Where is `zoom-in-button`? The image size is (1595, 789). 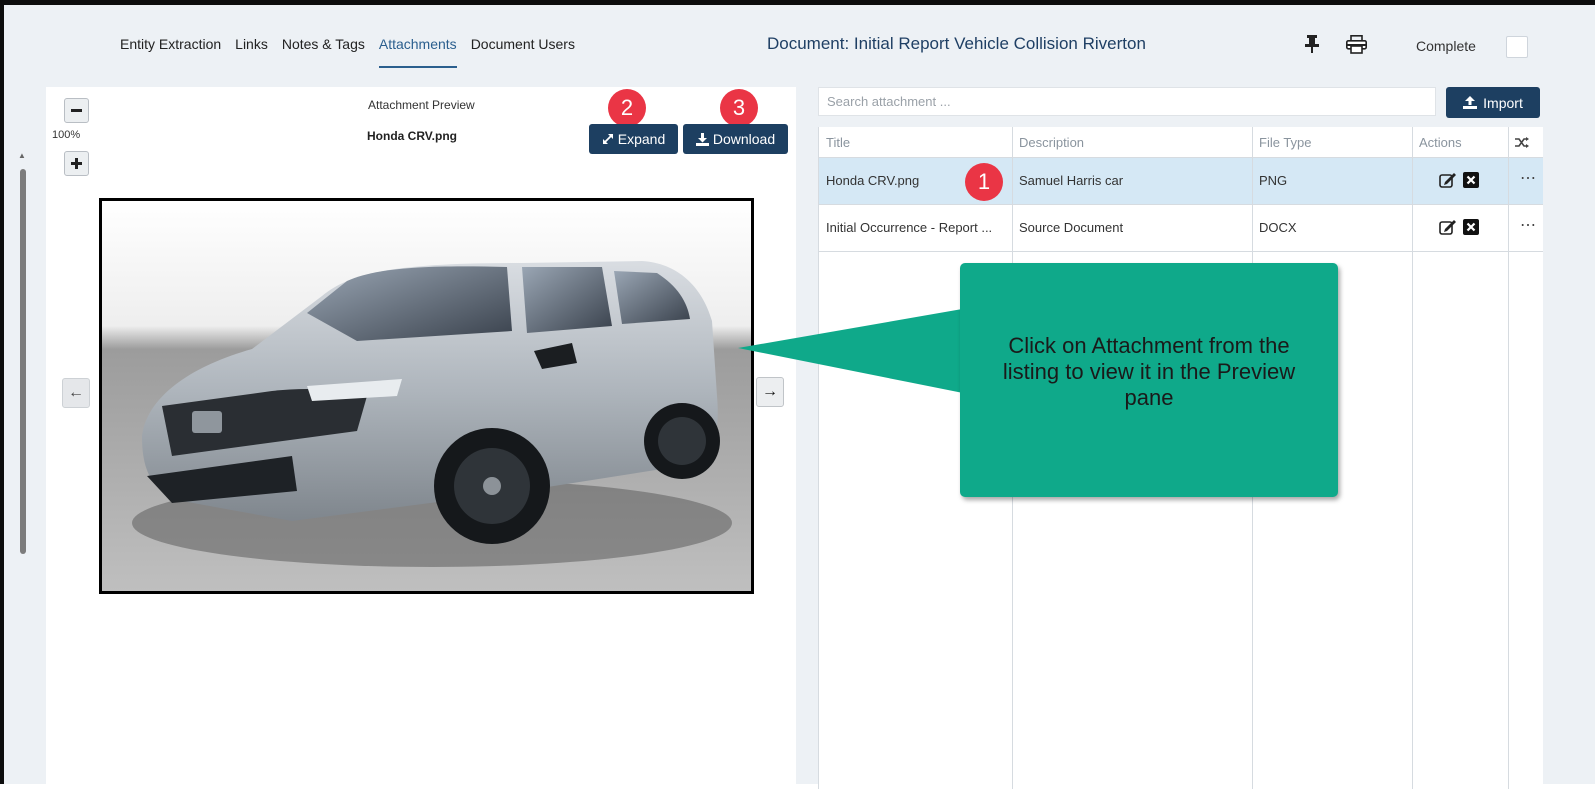
zoom-in-button is located at coordinates (76, 163).